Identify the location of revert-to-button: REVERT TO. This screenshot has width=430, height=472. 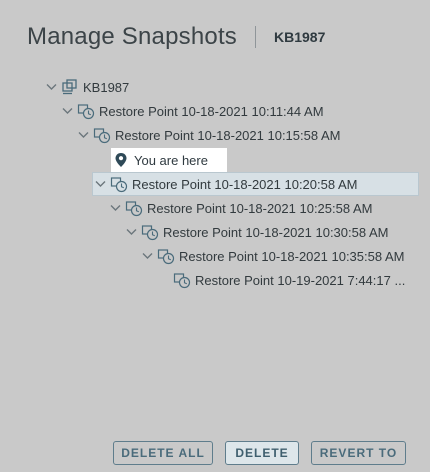
(358, 453).